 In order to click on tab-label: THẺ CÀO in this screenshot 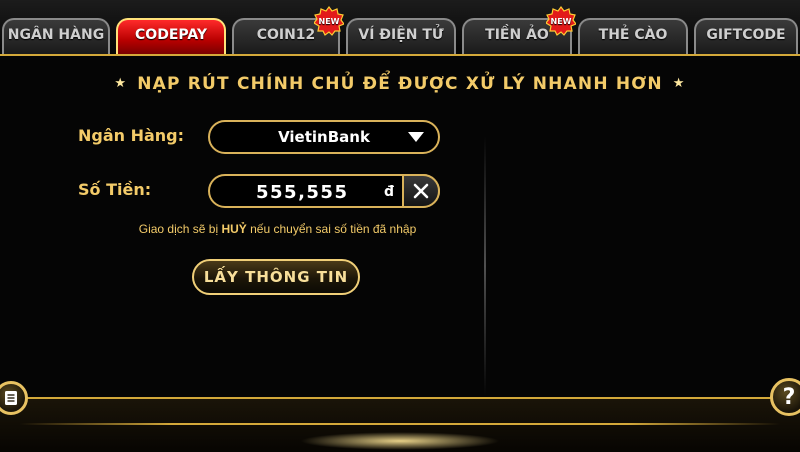, I will do `click(633, 35)`.